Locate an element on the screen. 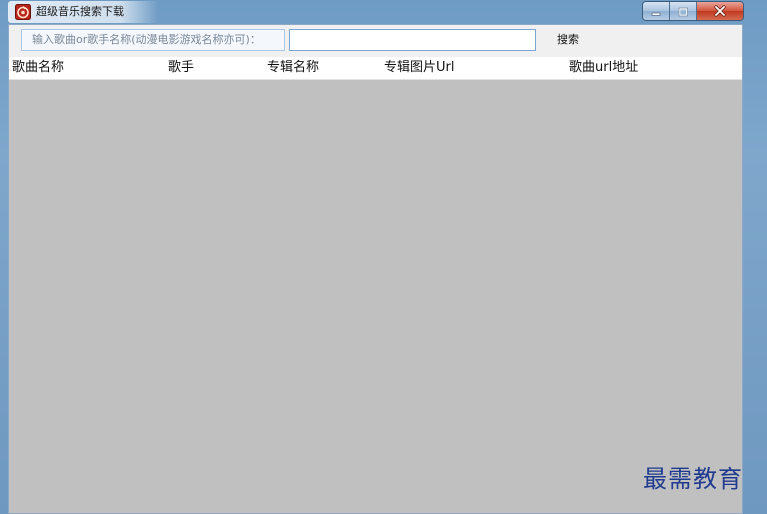 The width and height of the screenshot is (767, 514). title-bar: 超级音乐搜索下载 is located at coordinates (383, 12).